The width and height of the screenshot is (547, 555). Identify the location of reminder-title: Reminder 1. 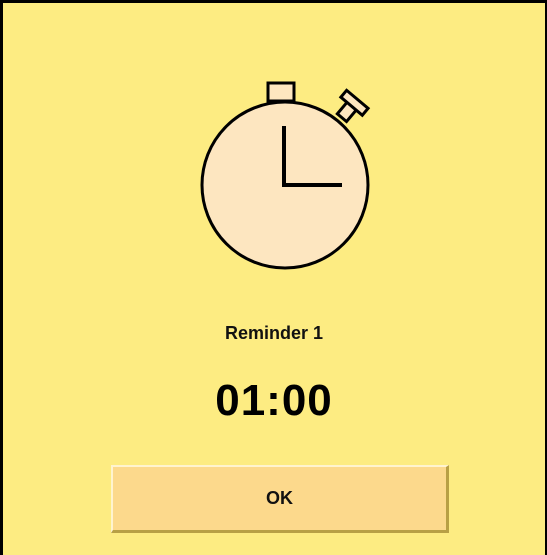
(274, 333).